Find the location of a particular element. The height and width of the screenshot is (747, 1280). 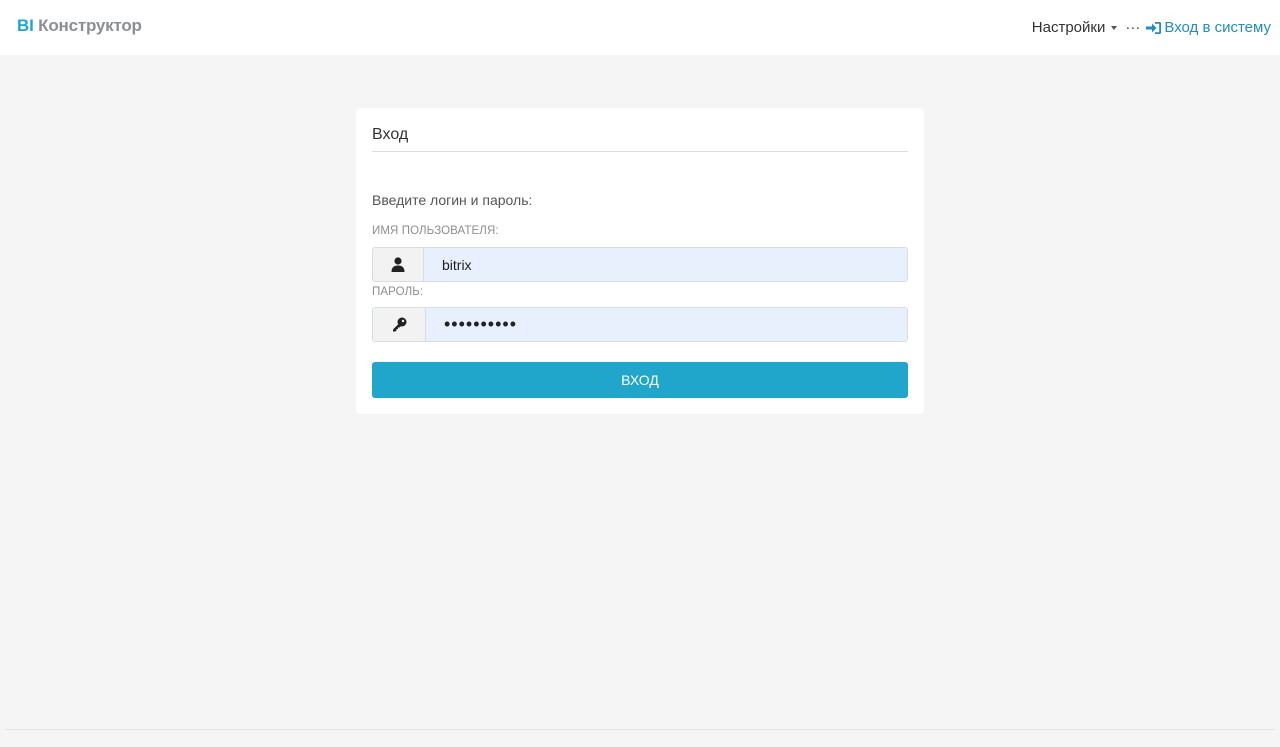

title-divider is located at coordinates (640, 151).